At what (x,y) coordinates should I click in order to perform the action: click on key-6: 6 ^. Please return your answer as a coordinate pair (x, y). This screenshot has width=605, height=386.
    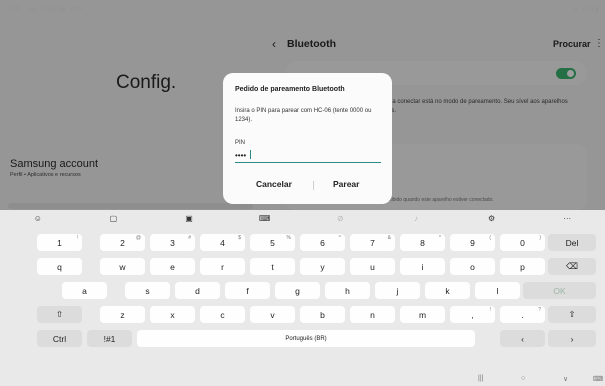
    Looking at the image, I should click on (322, 242).